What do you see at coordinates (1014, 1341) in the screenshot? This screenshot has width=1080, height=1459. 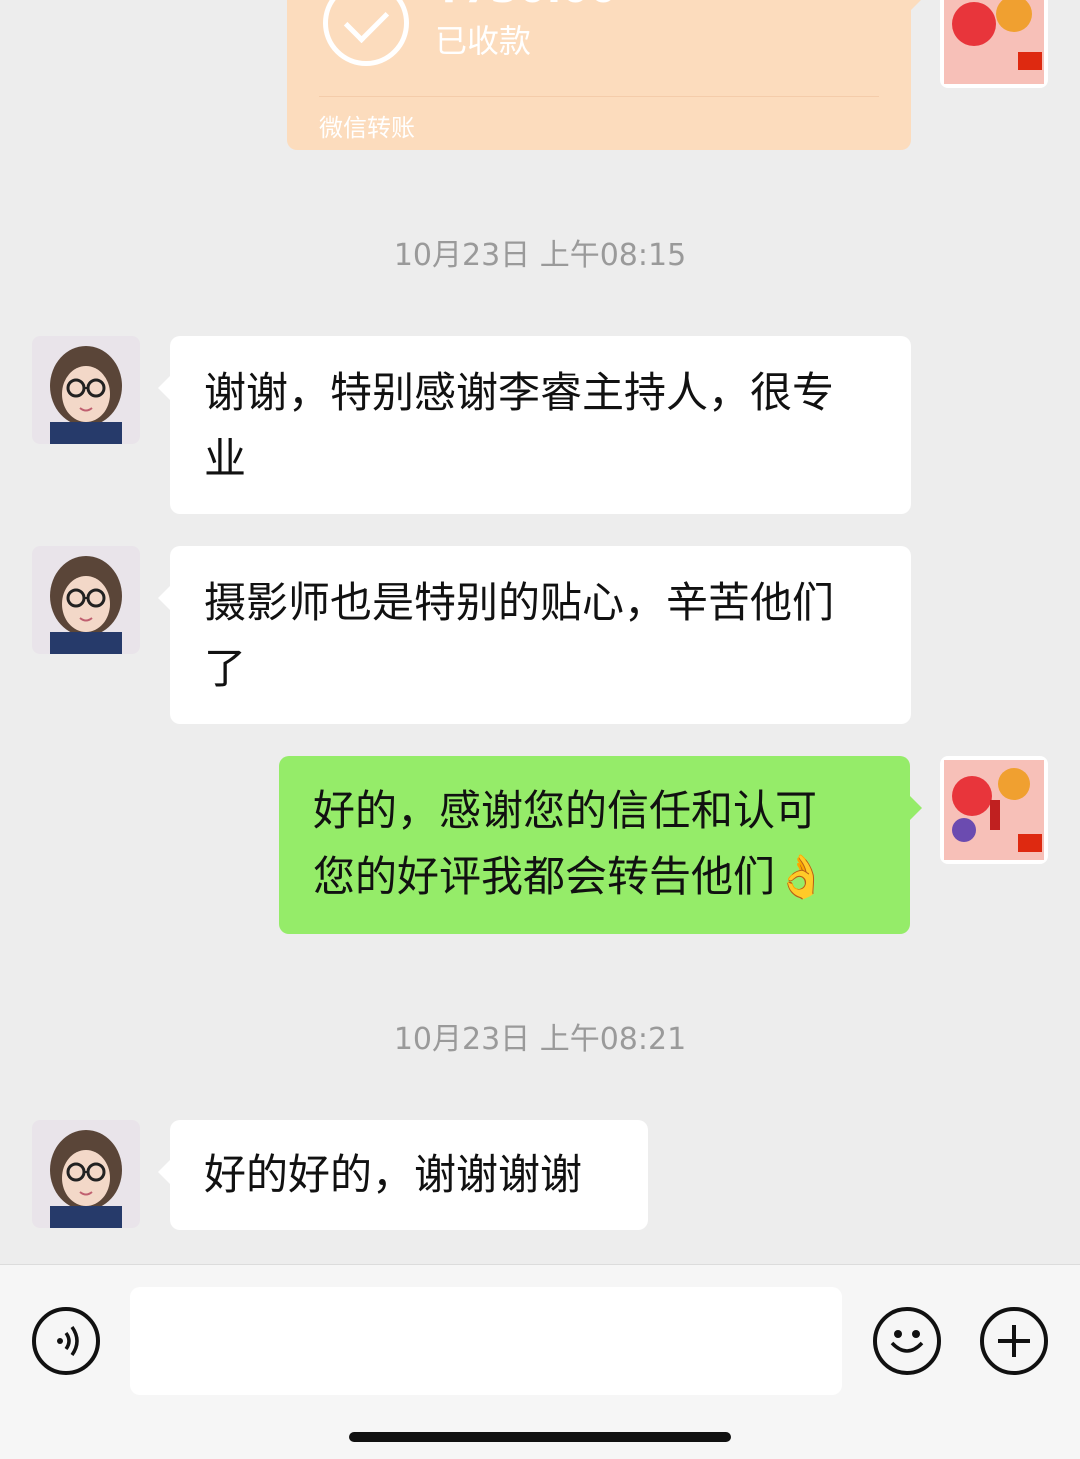 I see `plus-icon` at bounding box center [1014, 1341].